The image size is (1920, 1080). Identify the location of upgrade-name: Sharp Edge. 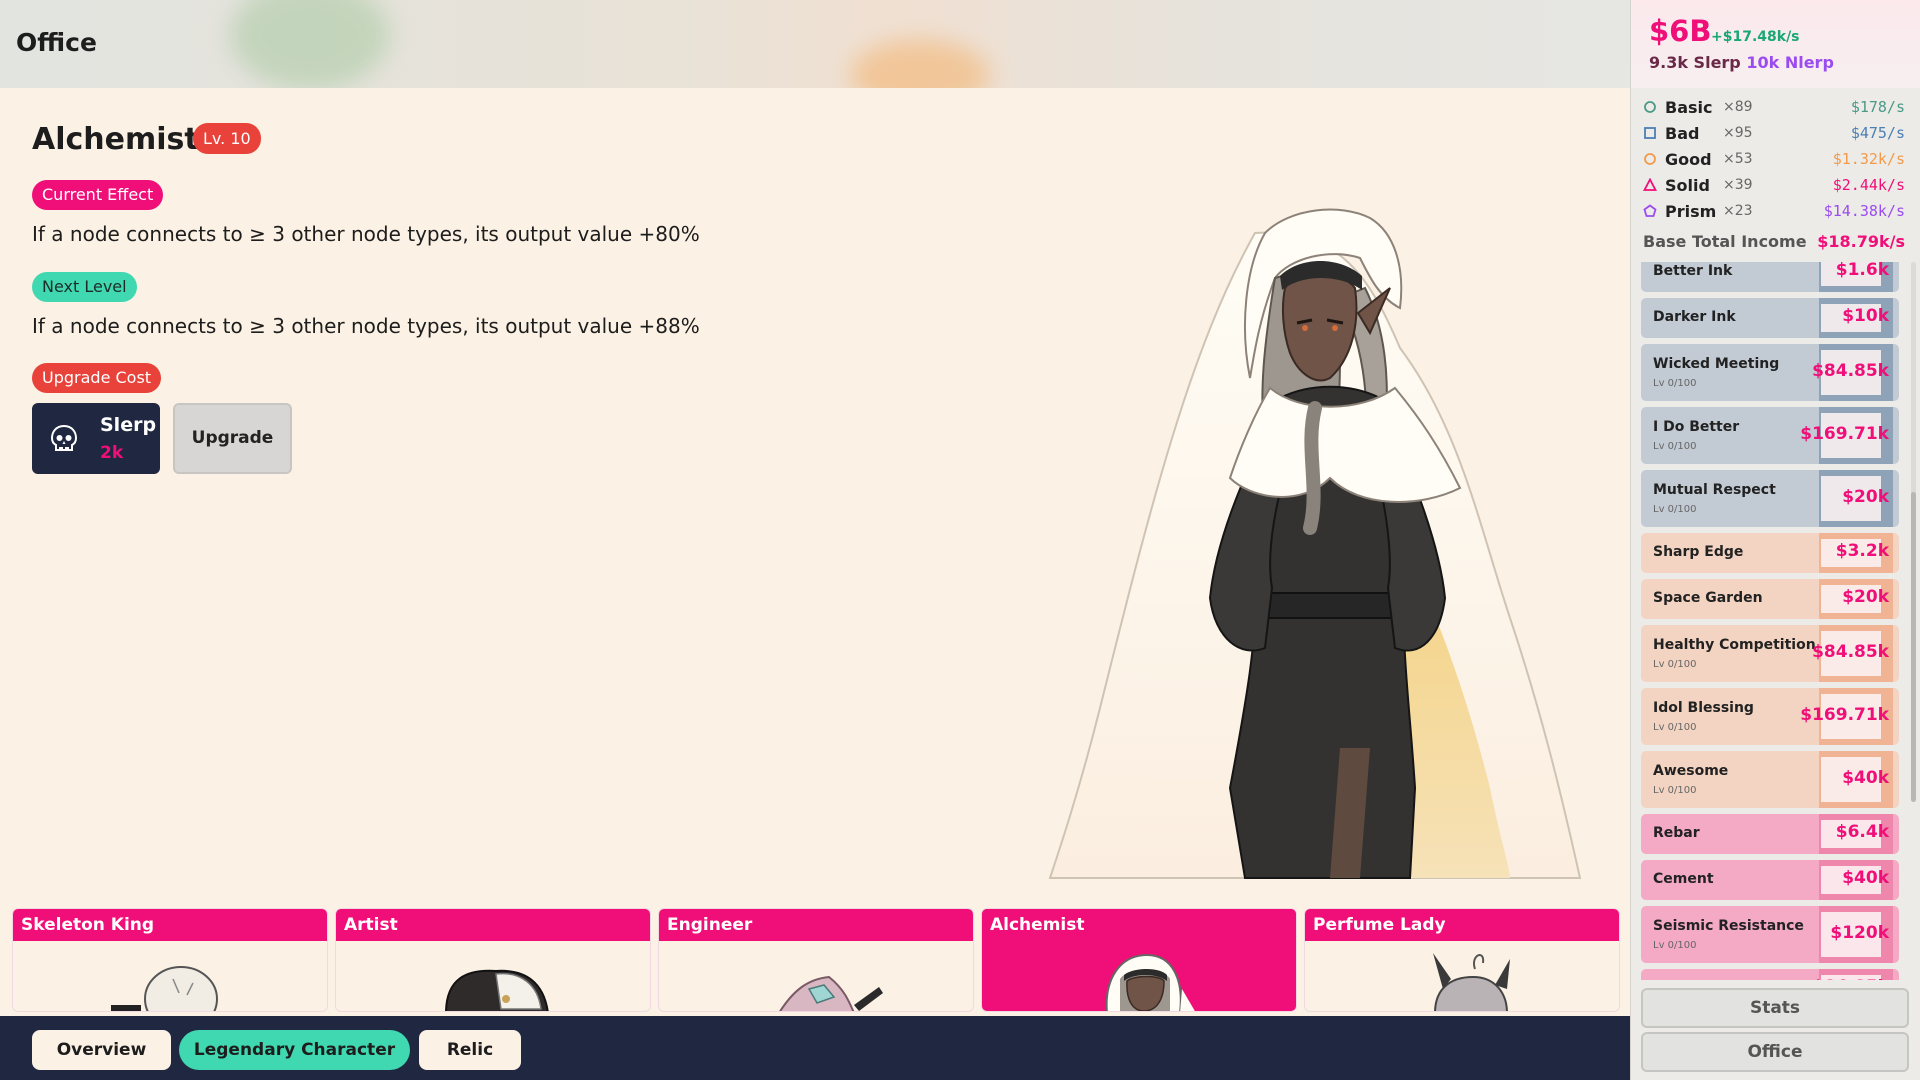
(1698, 552).